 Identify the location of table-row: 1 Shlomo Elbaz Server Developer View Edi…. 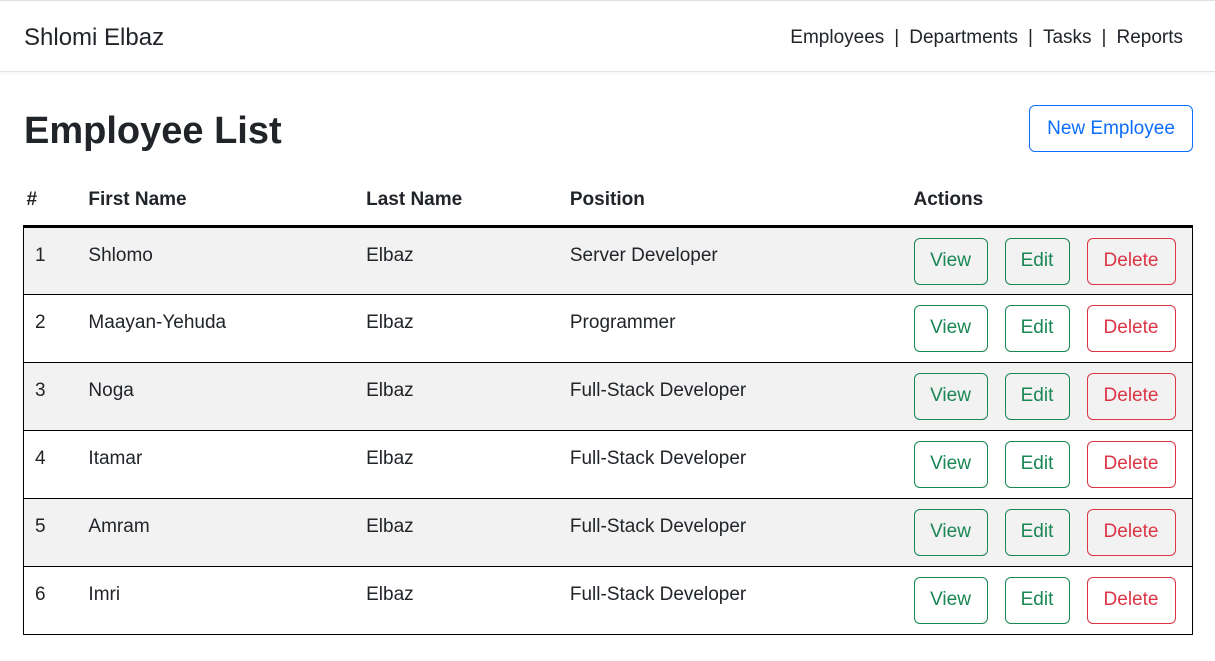
(608, 260).